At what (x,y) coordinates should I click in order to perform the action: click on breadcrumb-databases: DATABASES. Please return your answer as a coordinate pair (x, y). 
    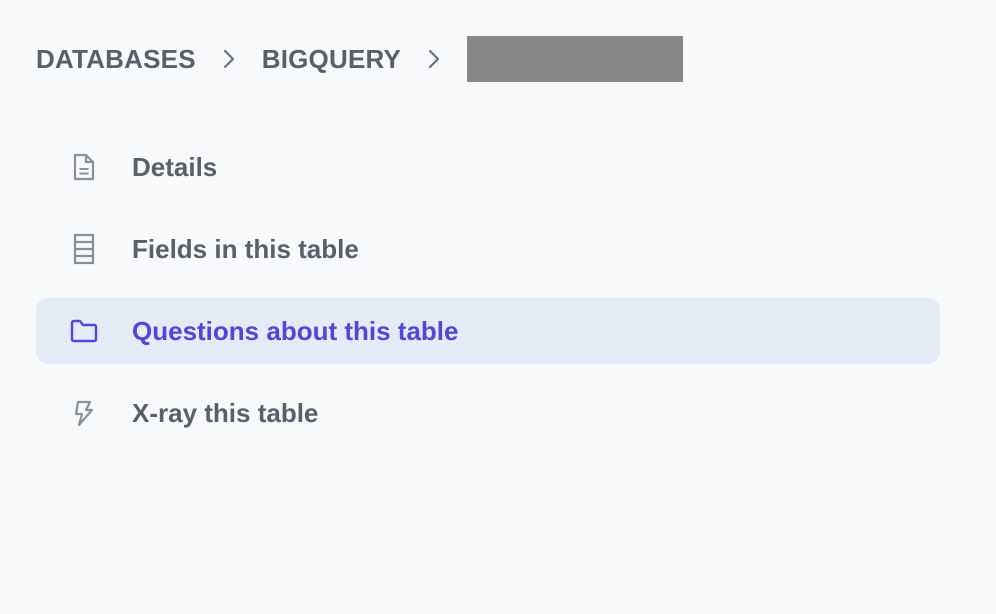
    Looking at the image, I should click on (116, 59).